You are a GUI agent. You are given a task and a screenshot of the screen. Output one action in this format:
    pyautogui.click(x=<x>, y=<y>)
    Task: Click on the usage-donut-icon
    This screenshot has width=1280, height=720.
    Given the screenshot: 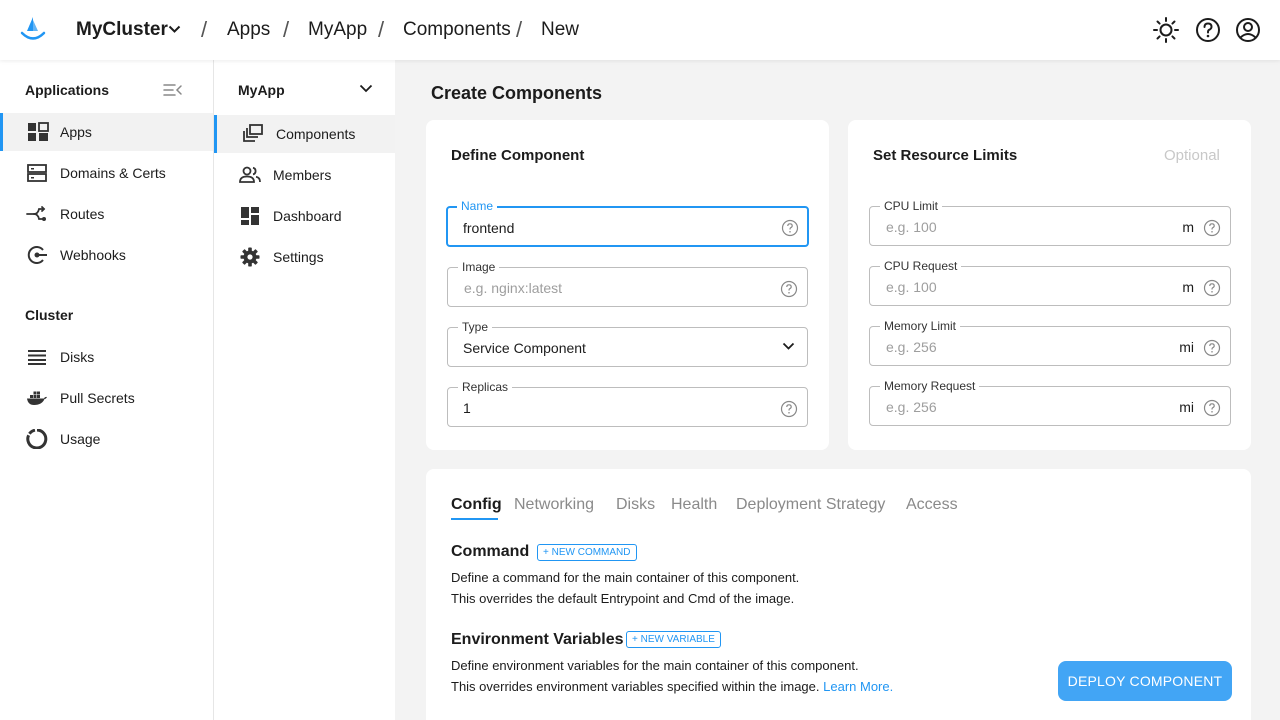 What is the action you would take?
    pyautogui.click(x=37, y=439)
    